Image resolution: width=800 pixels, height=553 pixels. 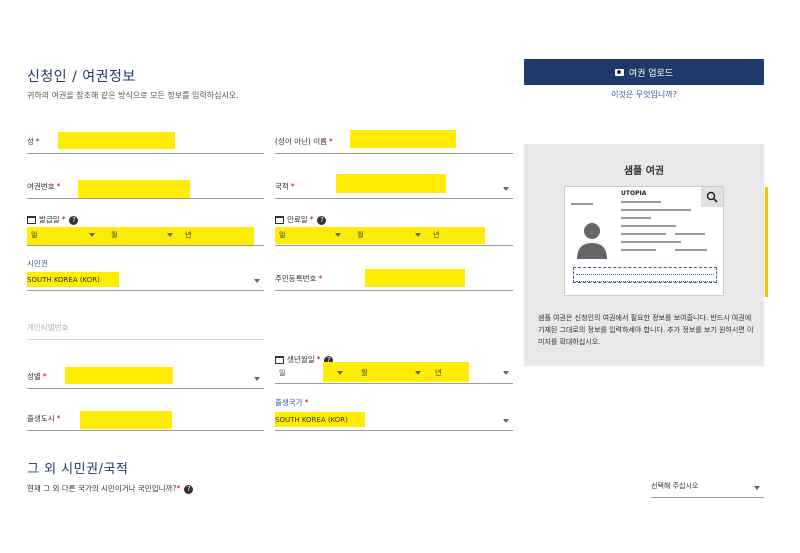 I want to click on issue-year-select: 년, so click(x=188, y=235).